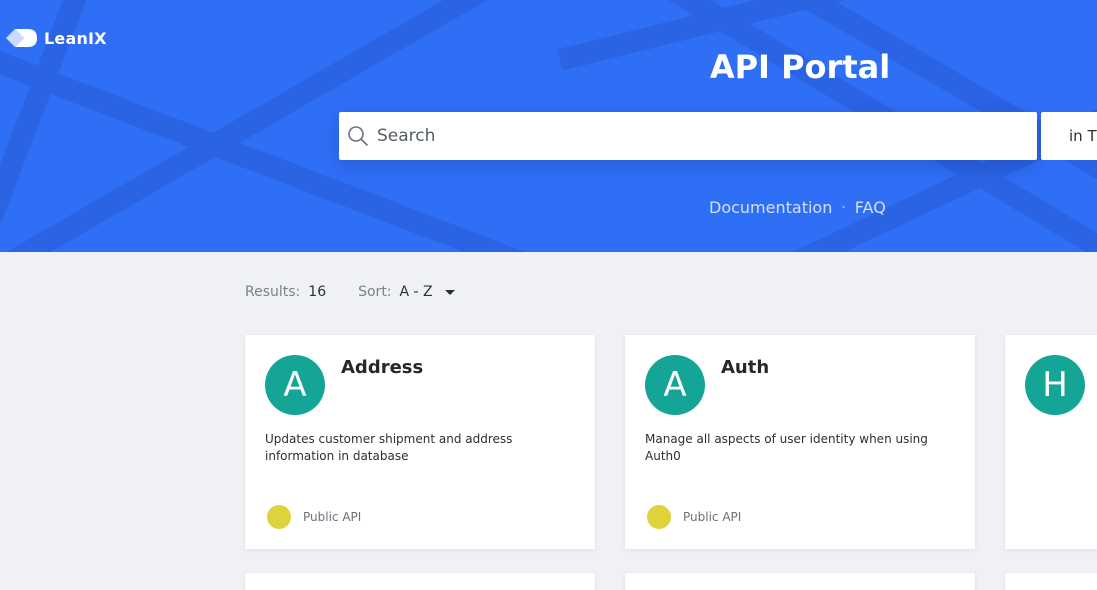 The image size is (1097, 590). Describe the element at coordinates (350, 292) in the screenshot. I see `results-toolbar: Results: 16 Sort: A - Z` at that location.